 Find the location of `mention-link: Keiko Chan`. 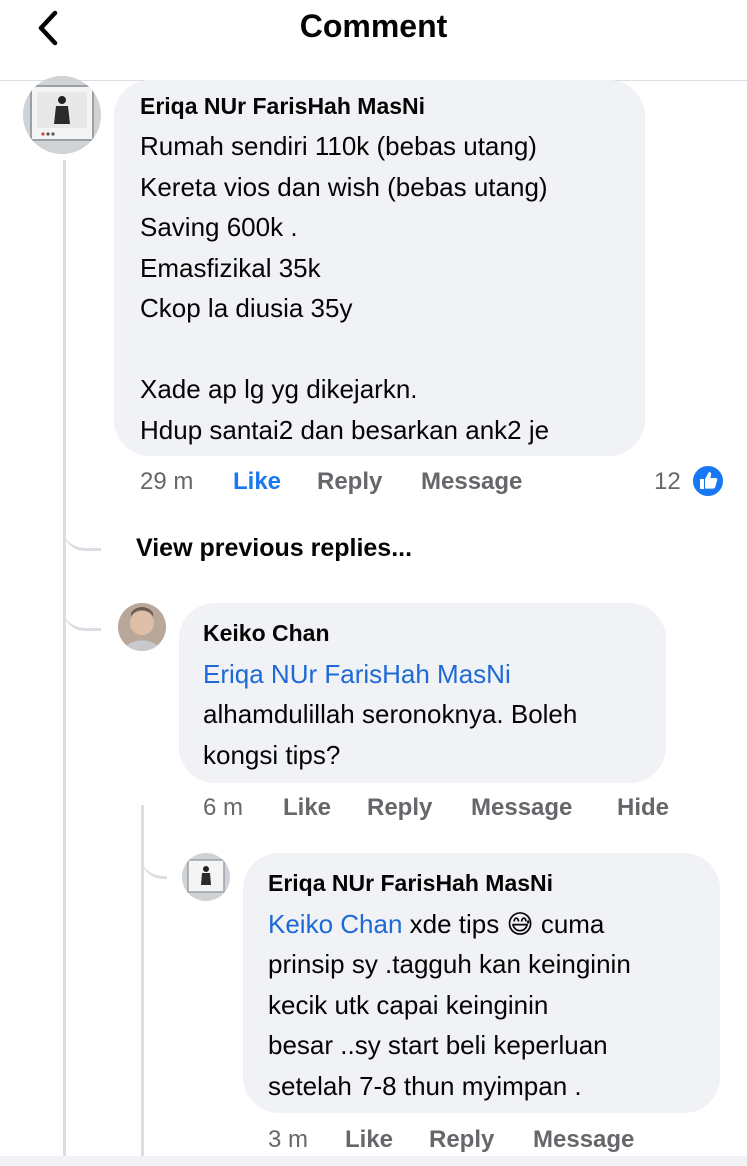

mention-link: Keiko Chan is located at coordinates (335, 924).